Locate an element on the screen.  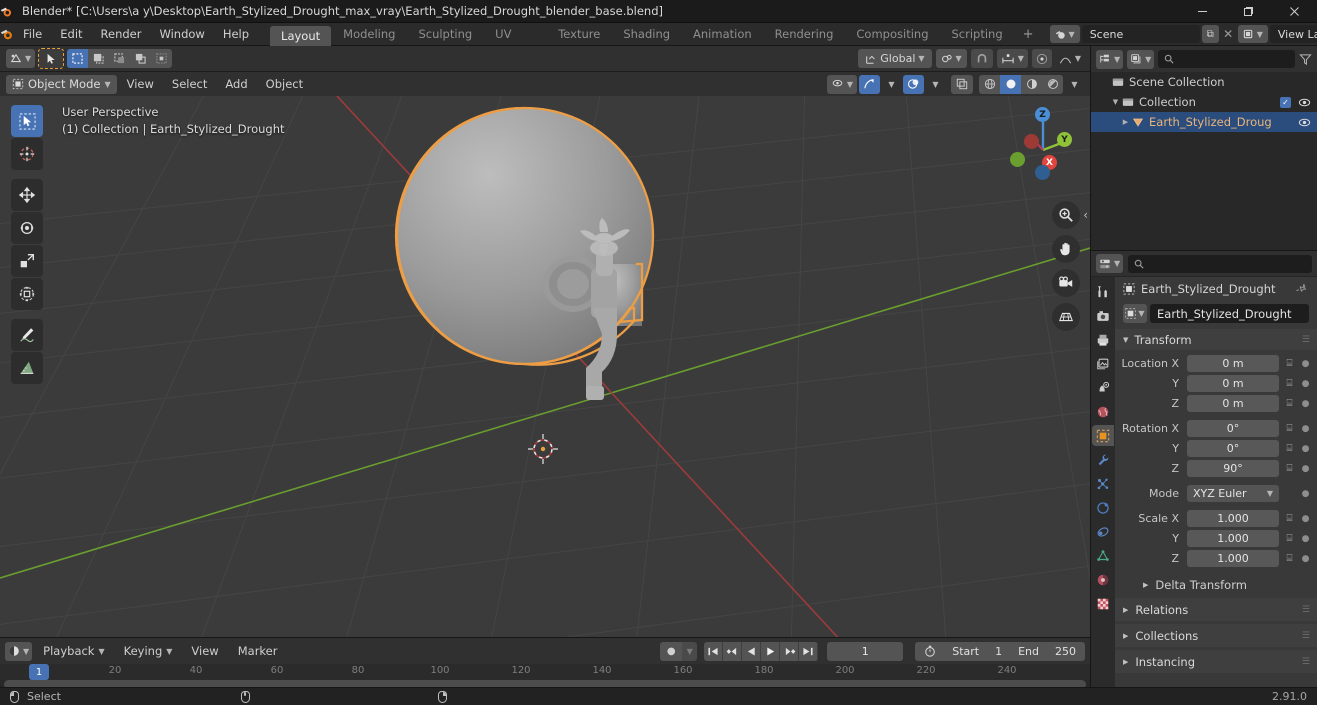
pin-icon is located at coordinates (1303, 289).